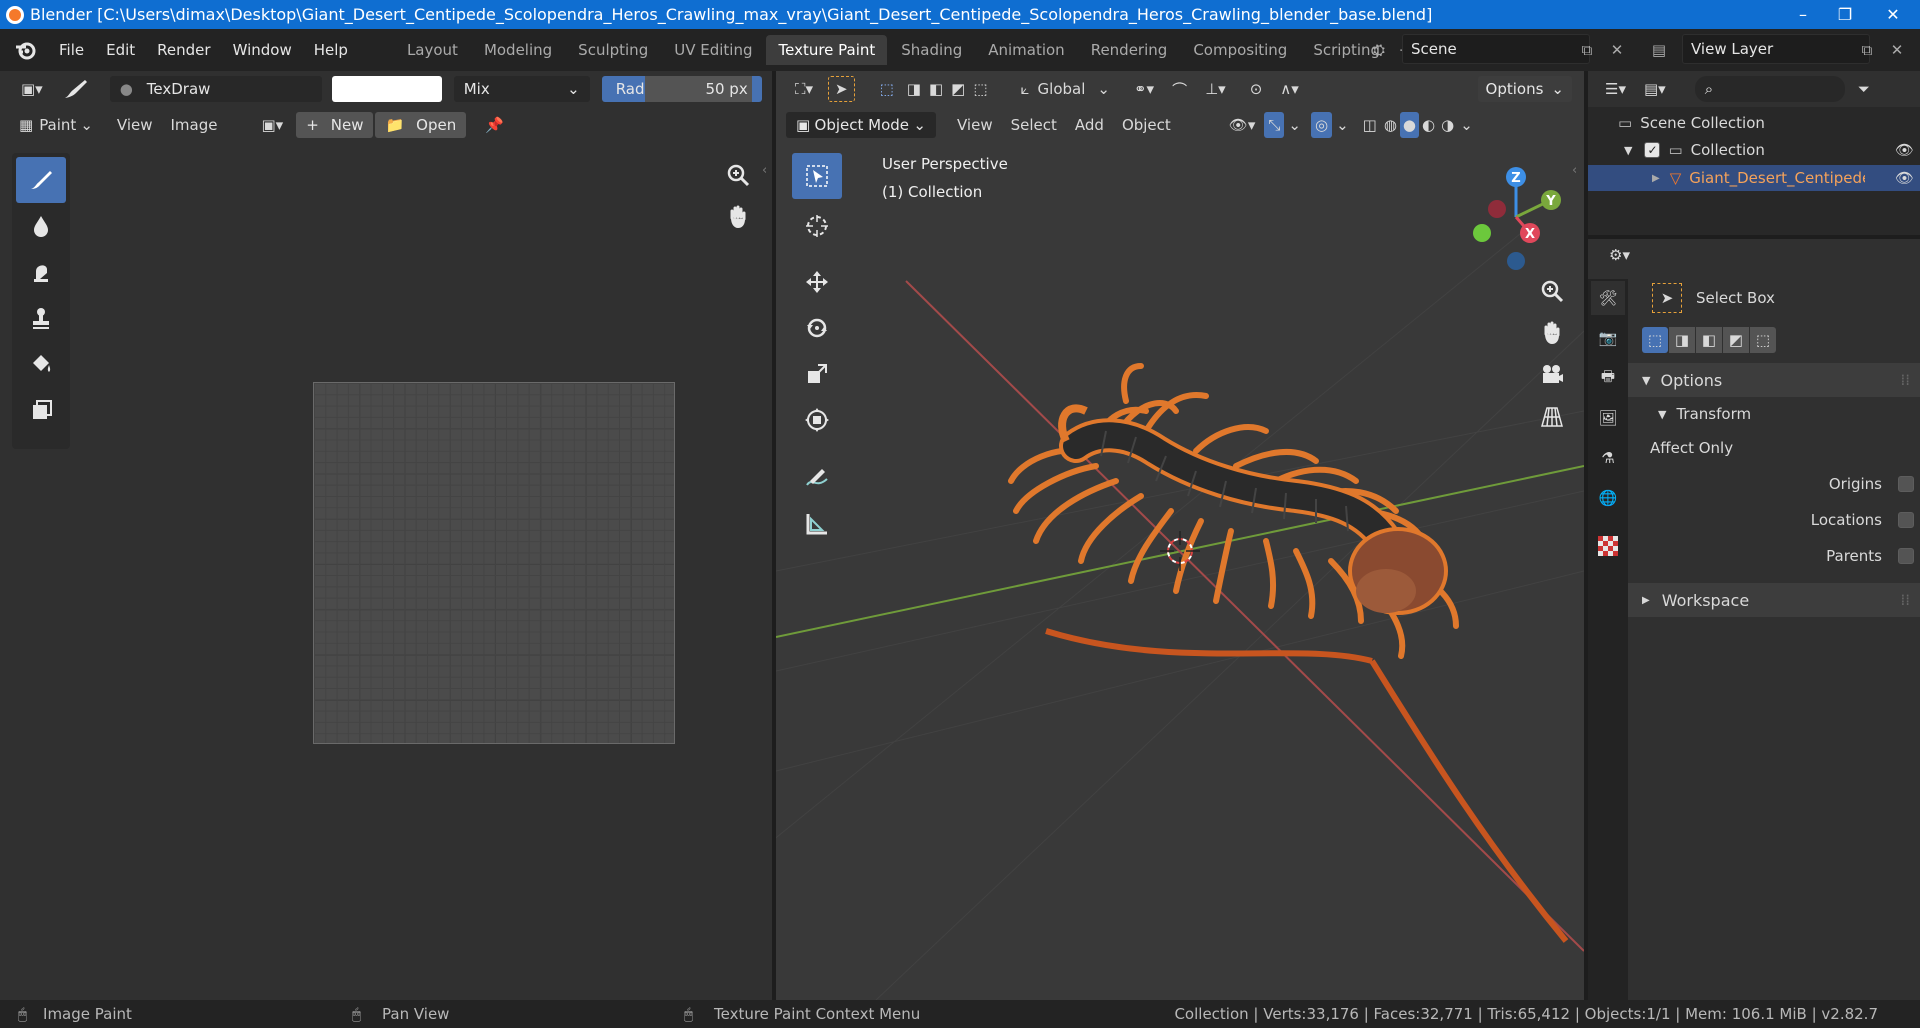  What do you see at coordinates (613, 50) in the screenshot?
I see `tab-sculpting: Sculpting` at bounding box center [613, 50].